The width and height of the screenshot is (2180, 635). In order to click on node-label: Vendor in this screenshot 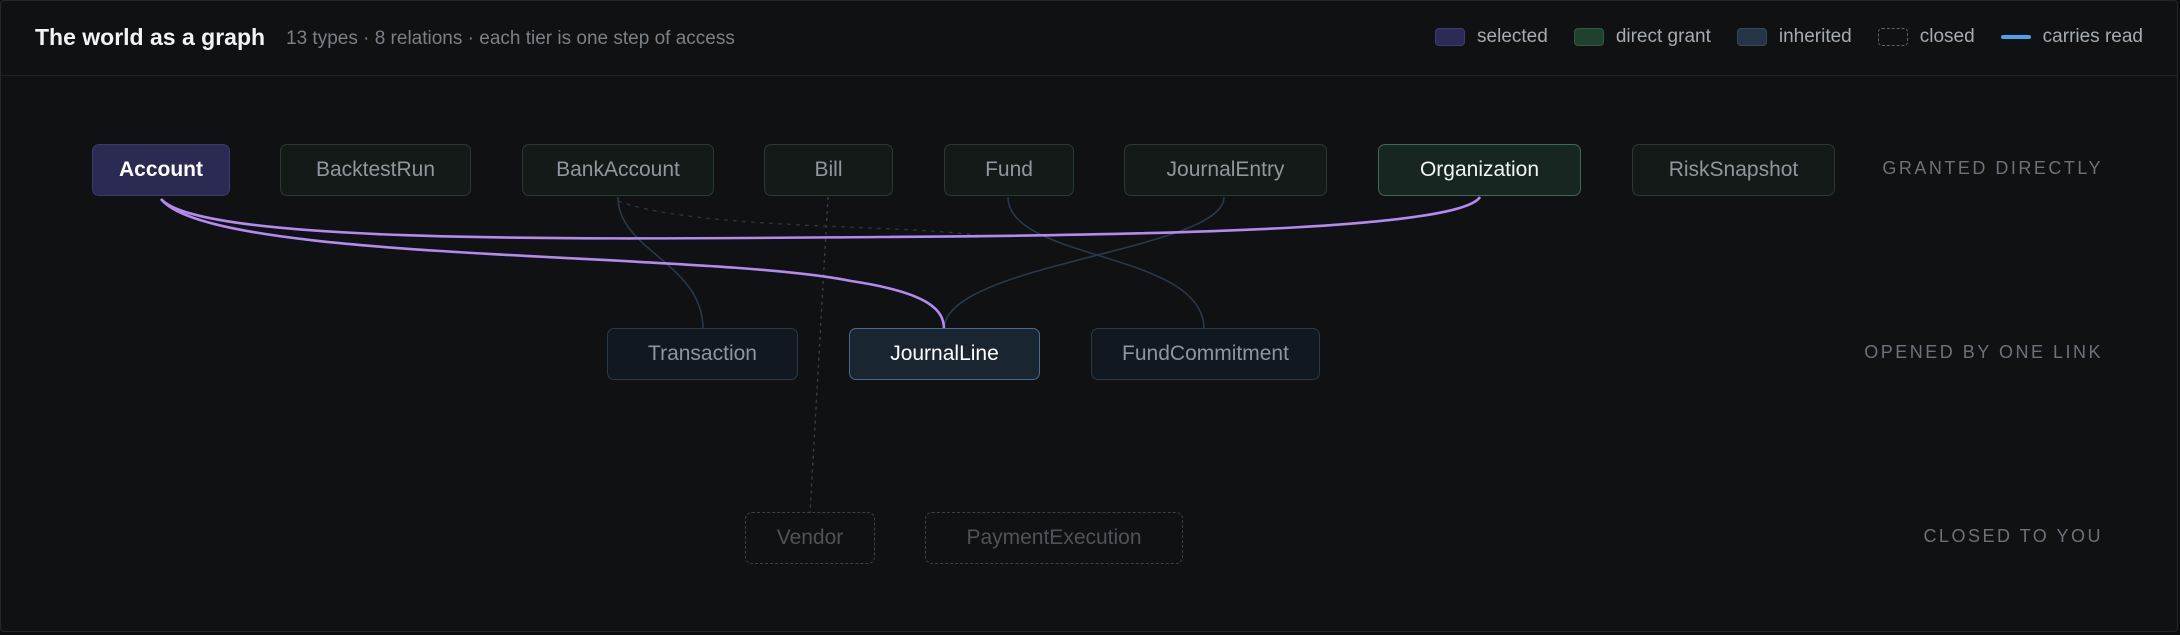, I will do `click(810, 537)`.